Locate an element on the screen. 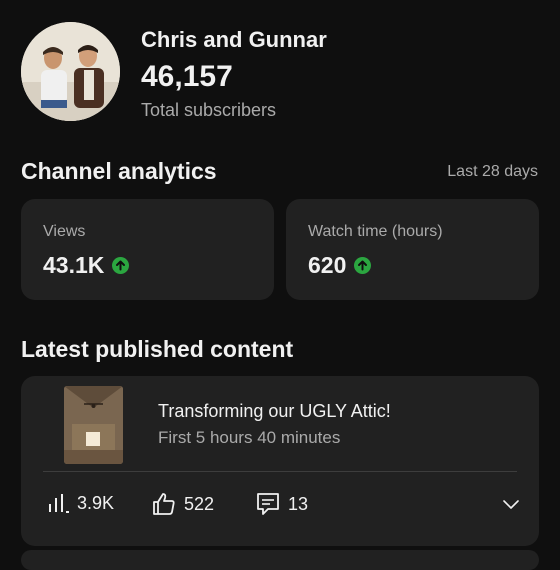 The width and height of the screenshot is (560, 570). latest-content-title: Latest published content is located at coordinates (157, 349).